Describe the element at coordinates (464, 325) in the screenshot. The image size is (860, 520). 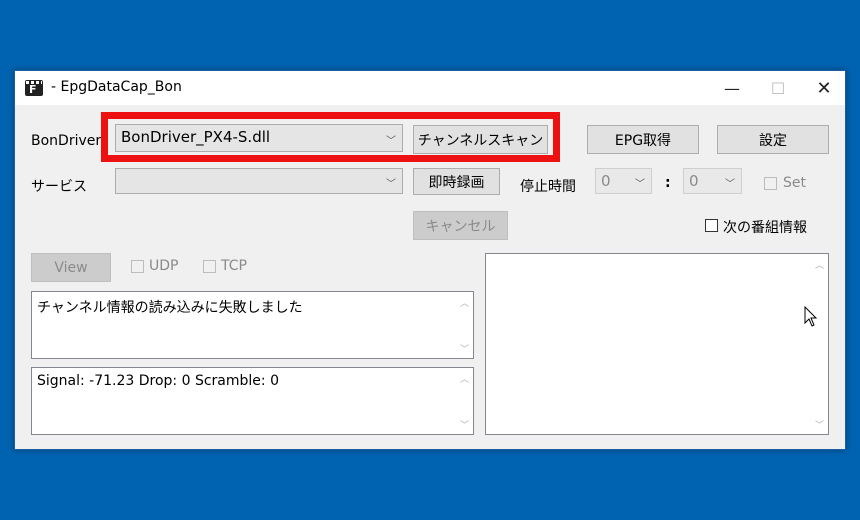
I see `log-scrollbar: ︿ ﹀` at that location.